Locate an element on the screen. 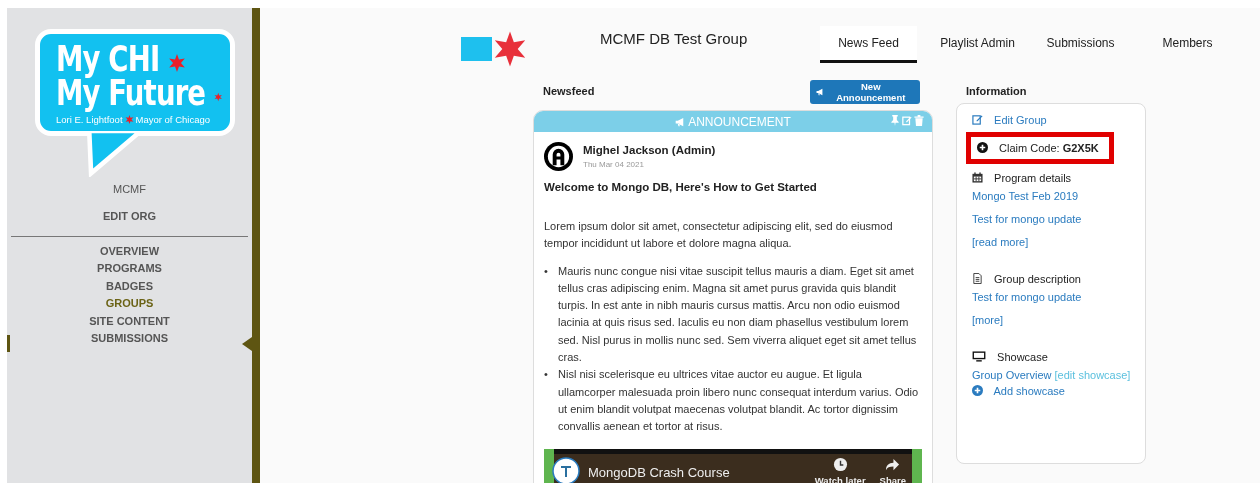 Image resolution: width=1260 pixels, height=483 pixels. action-link: Edit Group is located at coordinates (1058, 120).